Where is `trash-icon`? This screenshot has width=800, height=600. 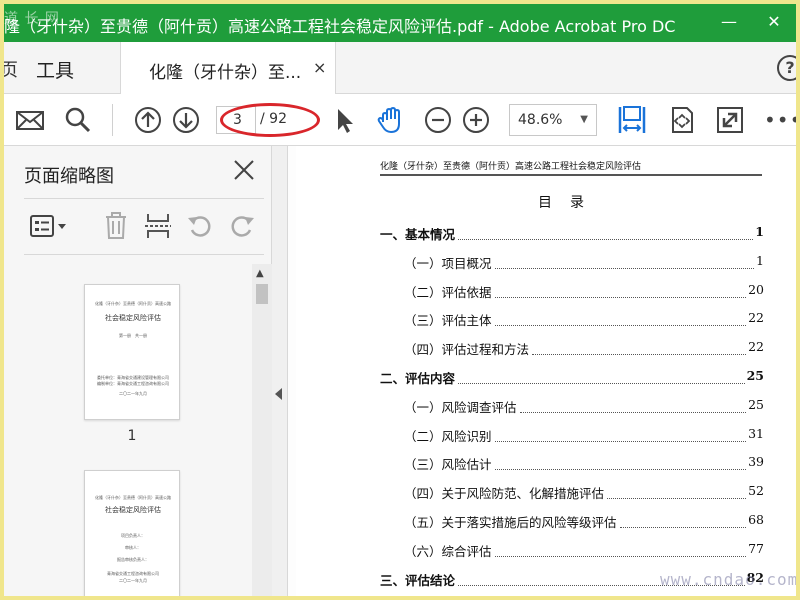 trash-icon is located at coordinates (116, 226).